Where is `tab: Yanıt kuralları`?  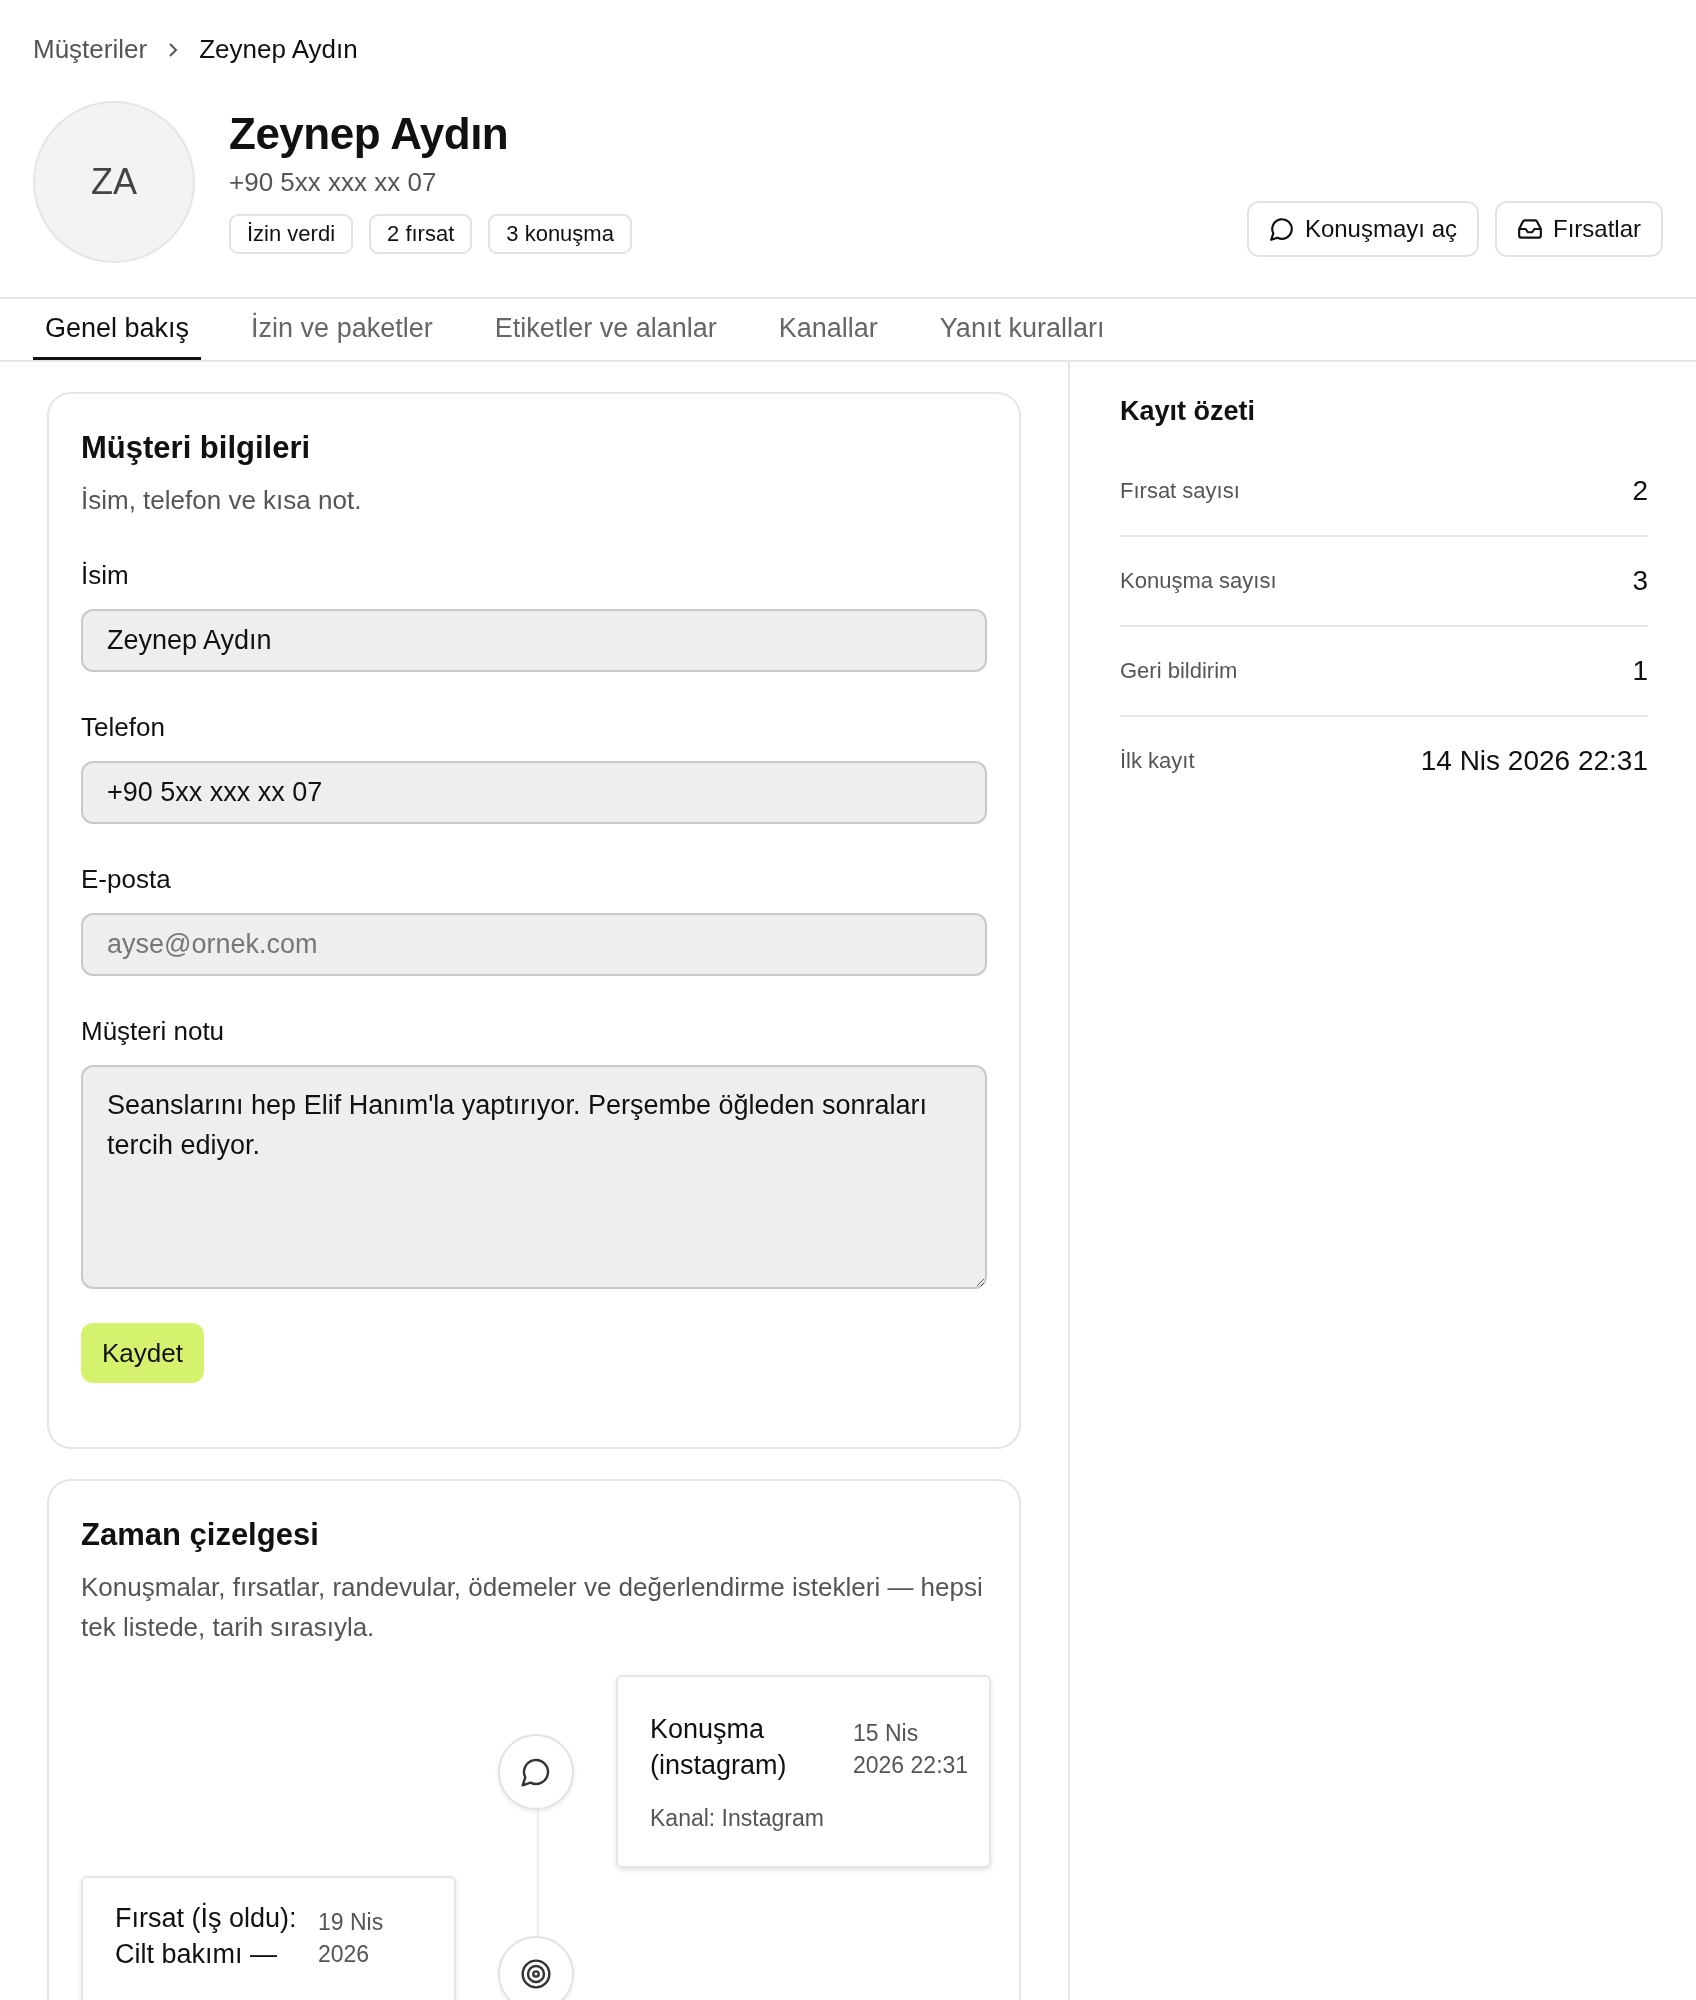
tab: Yanıt kuralları is located at coordinates (1022, 329).